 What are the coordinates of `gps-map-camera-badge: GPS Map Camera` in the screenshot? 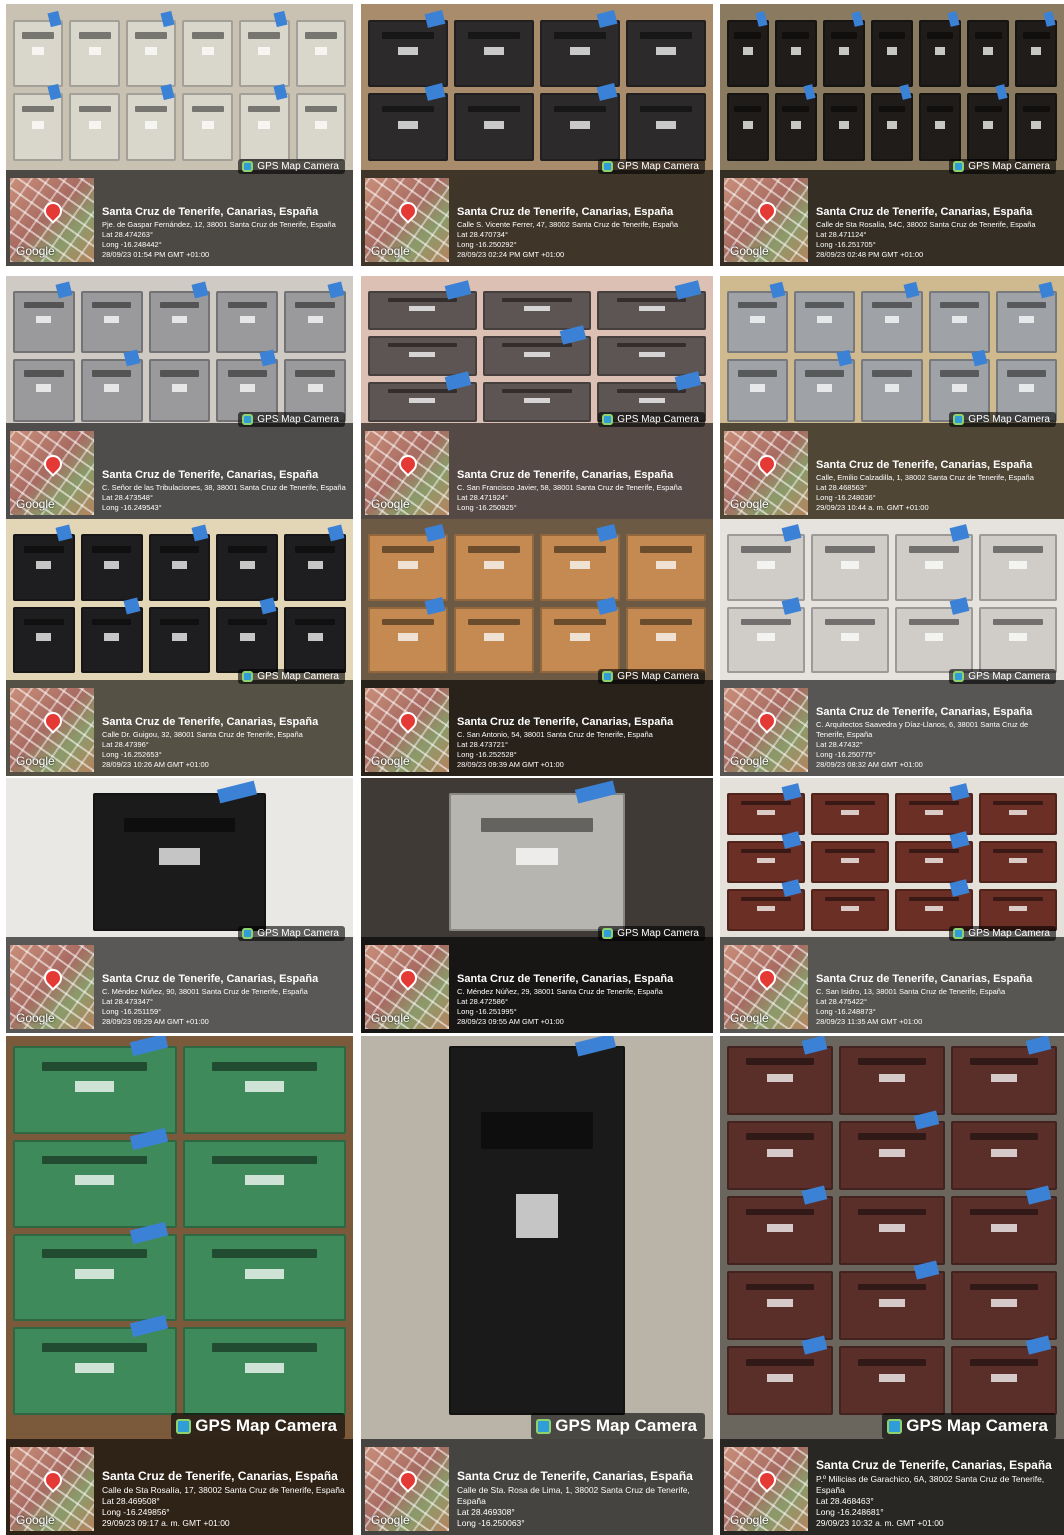 It's located at (291, 419).